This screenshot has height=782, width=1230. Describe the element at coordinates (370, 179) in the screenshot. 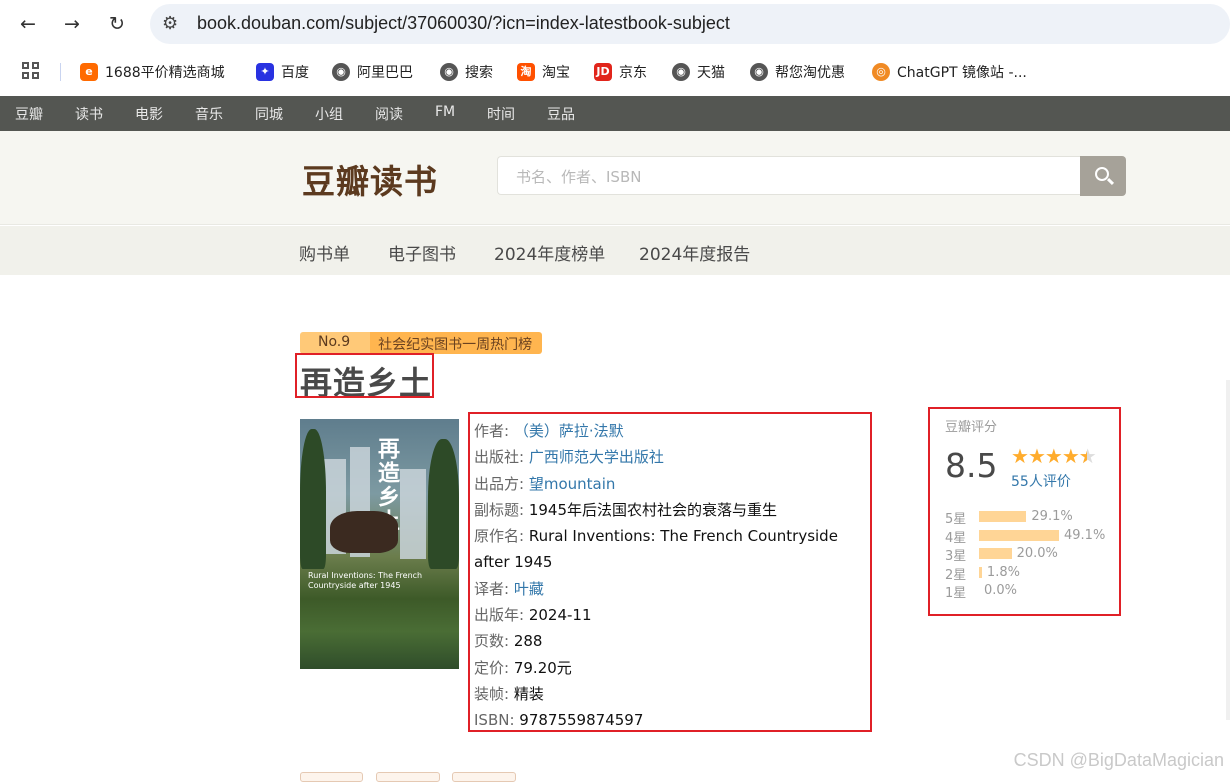

I see `douban-book-logo: 豆瓣读书` at that location.